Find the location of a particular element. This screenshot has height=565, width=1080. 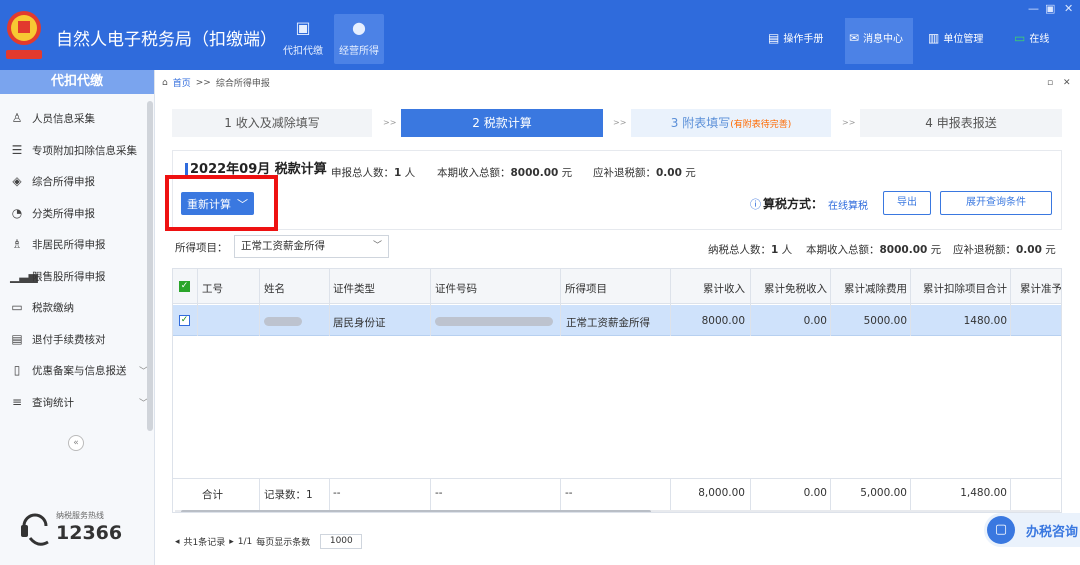

table-horizontal-scrollbar is located at coordinates (617, 511).